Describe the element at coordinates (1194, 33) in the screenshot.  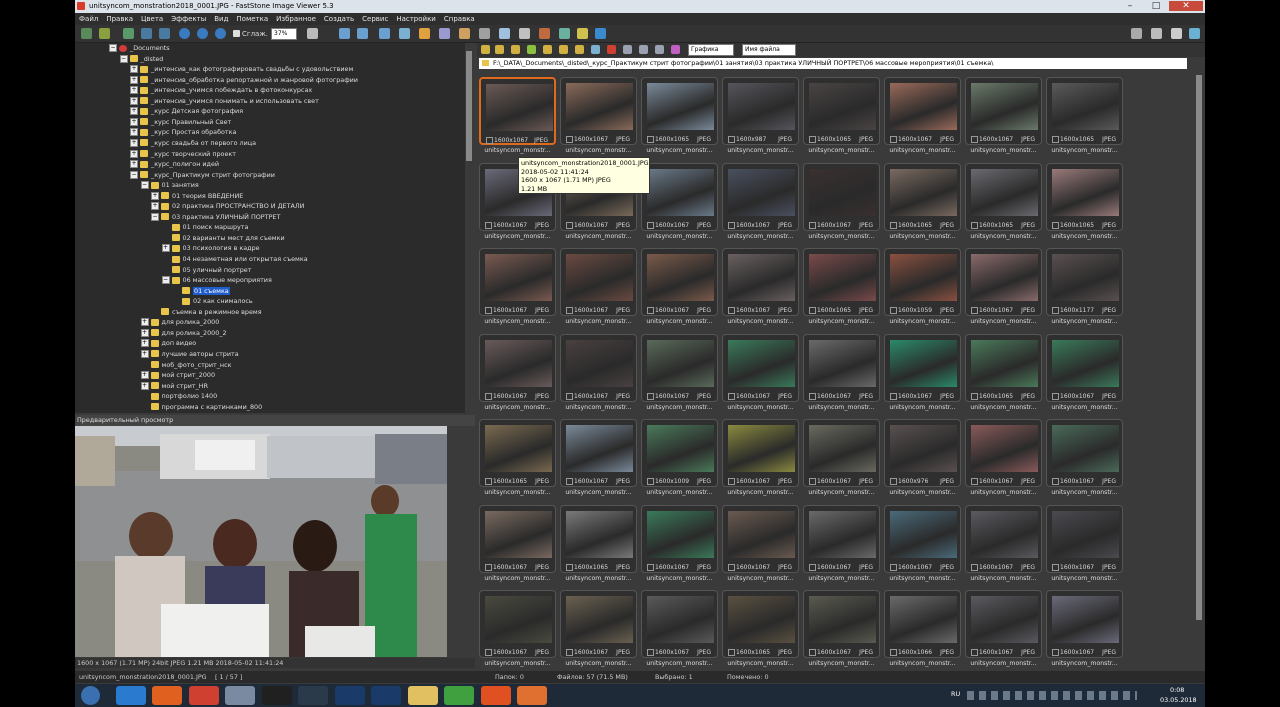
I see `settings-icon` at that location.